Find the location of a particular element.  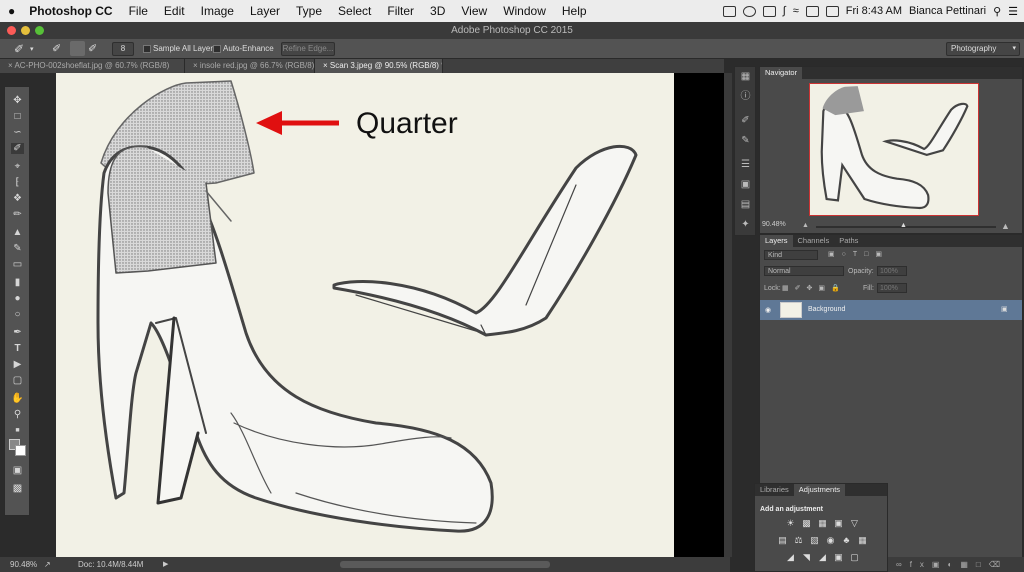

clone-stamp-tool-icon: ▲ is located at coordinates (17, 232).